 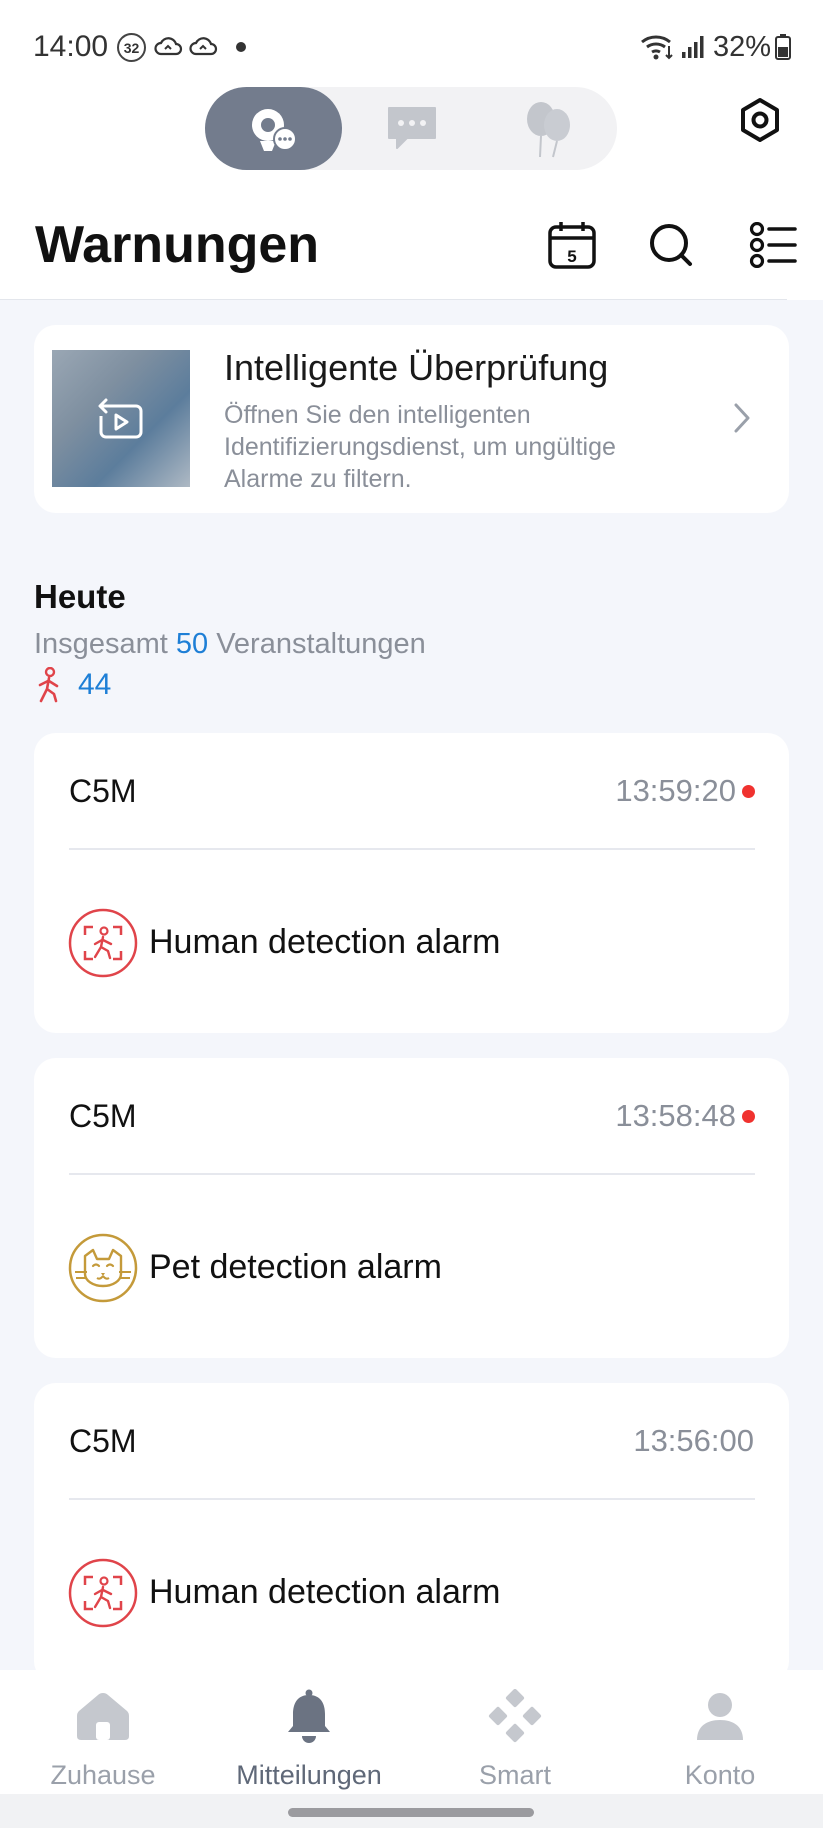 I want to click on camera-alert-icon, so click(x=274, y=129).